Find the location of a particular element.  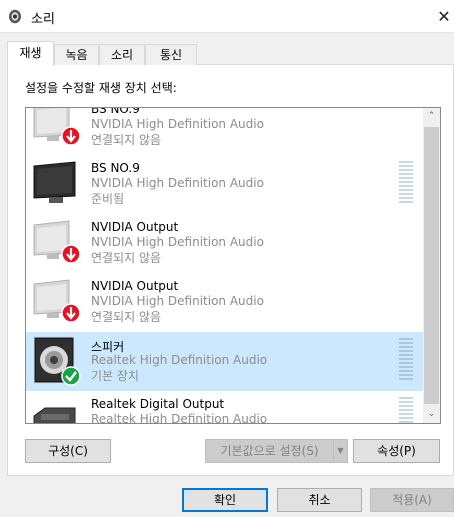

tab-recording: 녹음 is located at coordinates (76, 54).